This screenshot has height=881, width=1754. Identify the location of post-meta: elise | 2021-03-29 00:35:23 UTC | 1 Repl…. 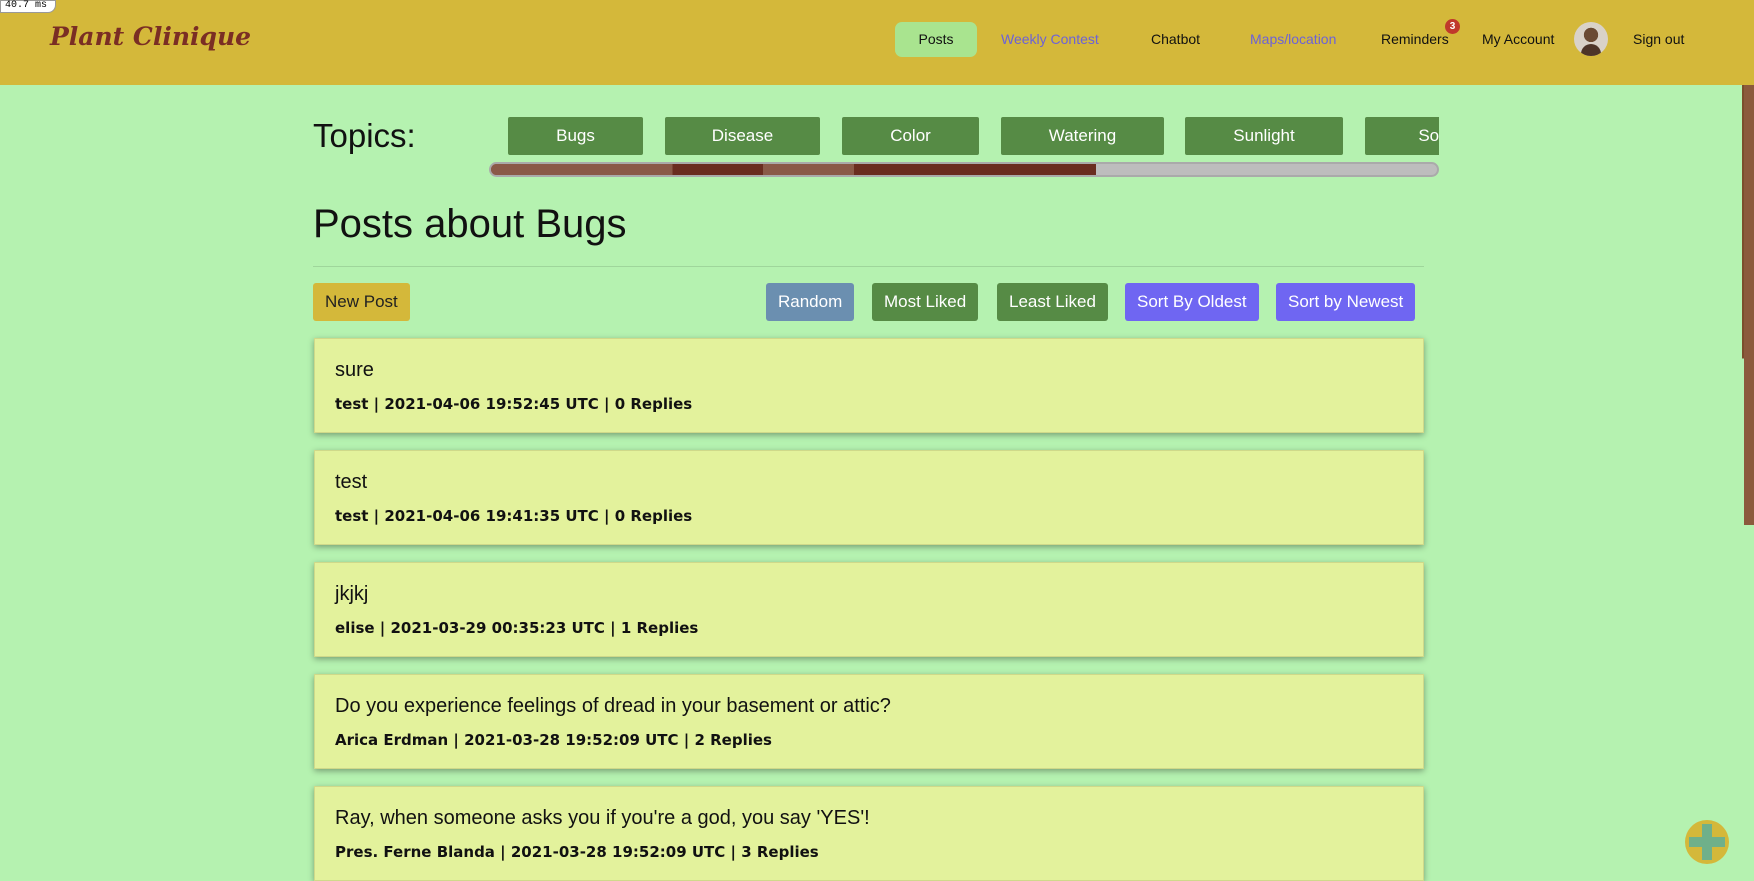
(517, 628).